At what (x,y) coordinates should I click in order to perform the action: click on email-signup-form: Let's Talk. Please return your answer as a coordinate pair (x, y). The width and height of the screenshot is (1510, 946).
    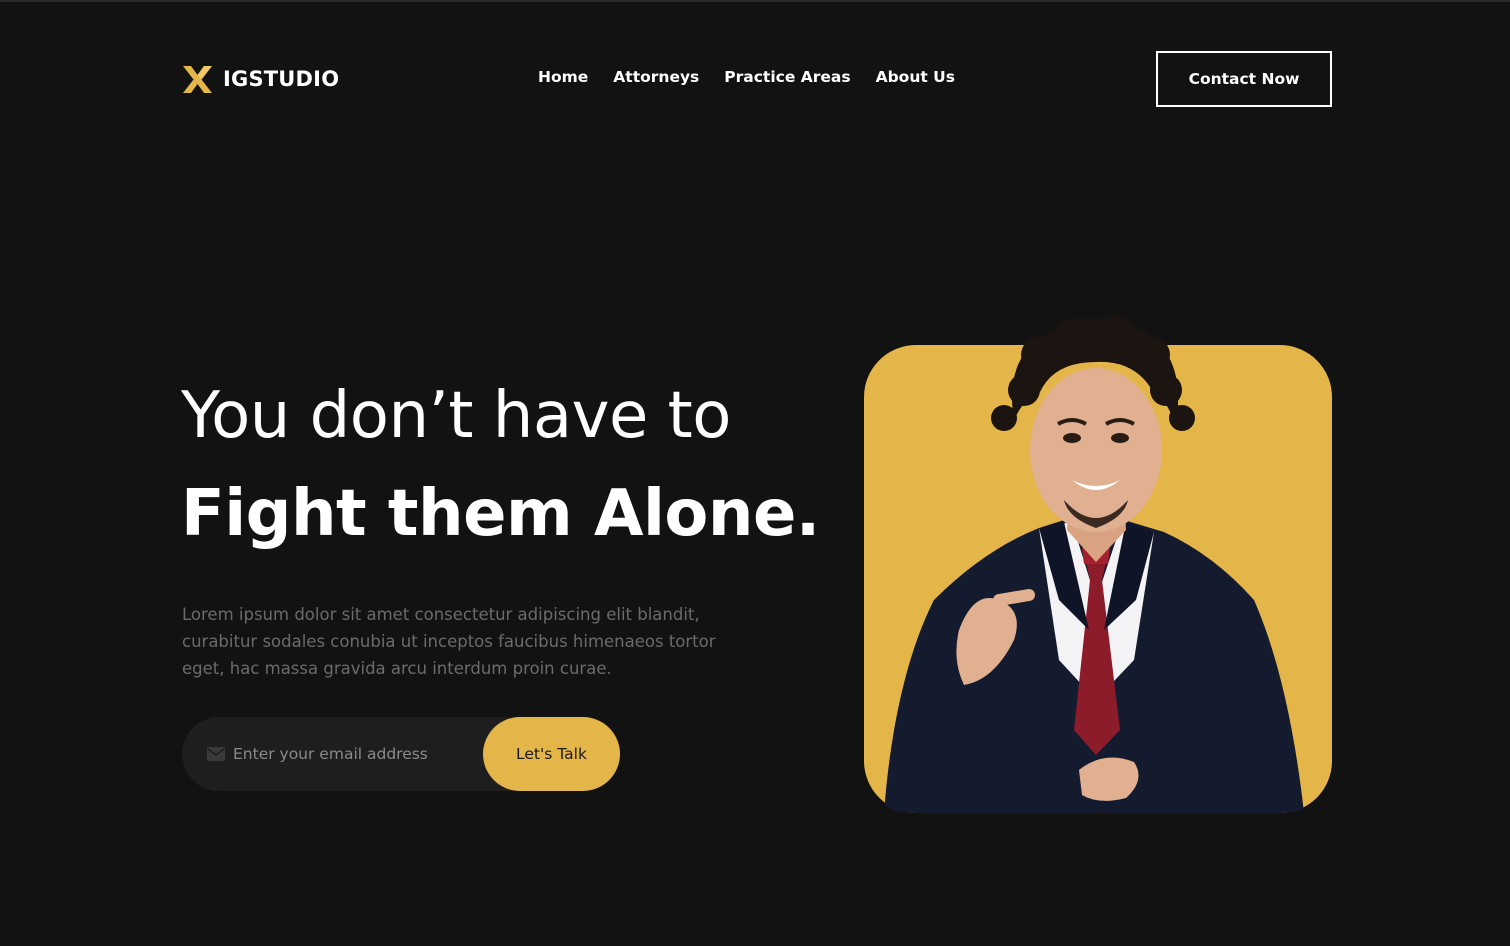
    Looking at the image, I should click on (401, 754).